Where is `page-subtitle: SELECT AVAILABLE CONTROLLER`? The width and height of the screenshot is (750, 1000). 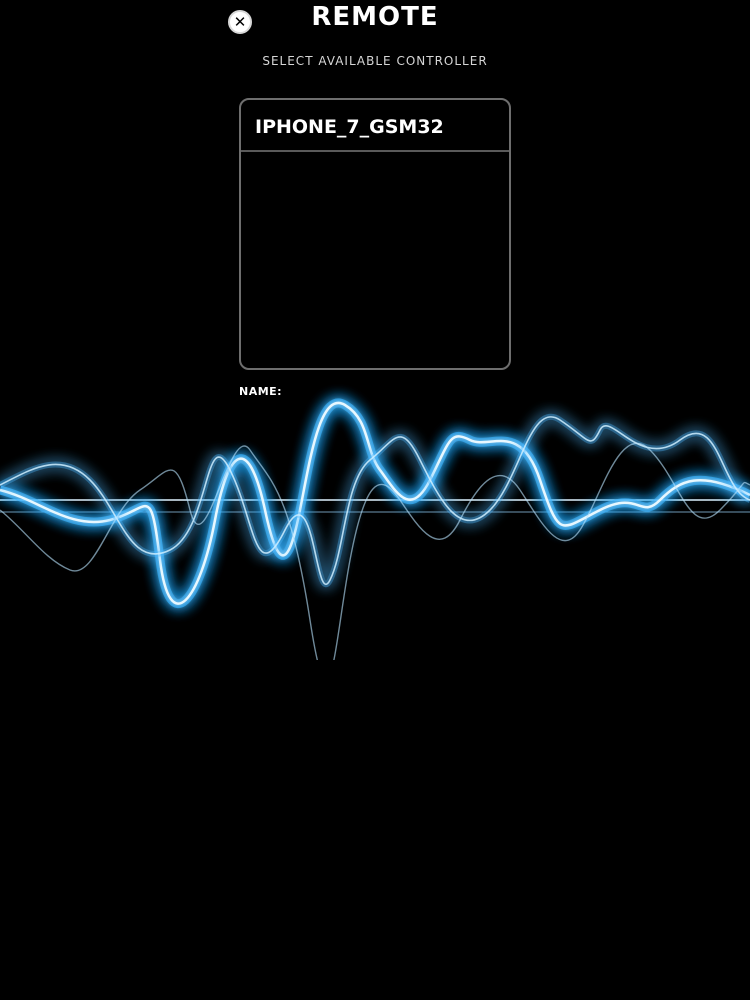
page-subtitle: SELECT AVAILABLE CONTROLLER is located at coordinates (375, 61).